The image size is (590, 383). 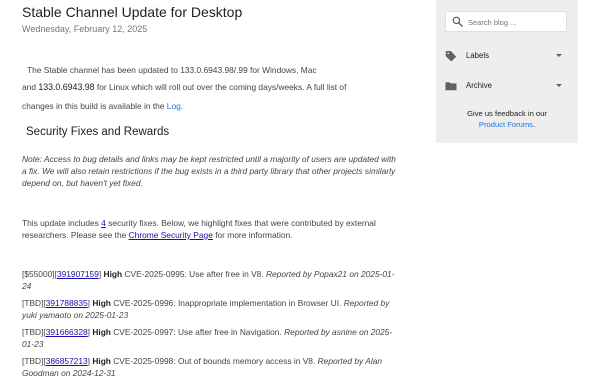 What do you see at coordinates (457, 21) in the screenshot?
I see `search-icon` at bounding box center [457, 21].